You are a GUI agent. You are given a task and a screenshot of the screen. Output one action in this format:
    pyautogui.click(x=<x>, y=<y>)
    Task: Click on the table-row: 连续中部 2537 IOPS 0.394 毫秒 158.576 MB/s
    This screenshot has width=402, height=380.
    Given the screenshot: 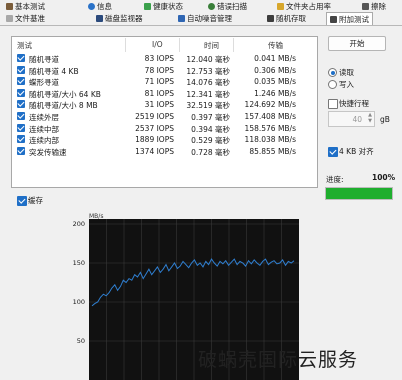 What is the action you would take?
    pyautogui.click(x=164, y=128)
    